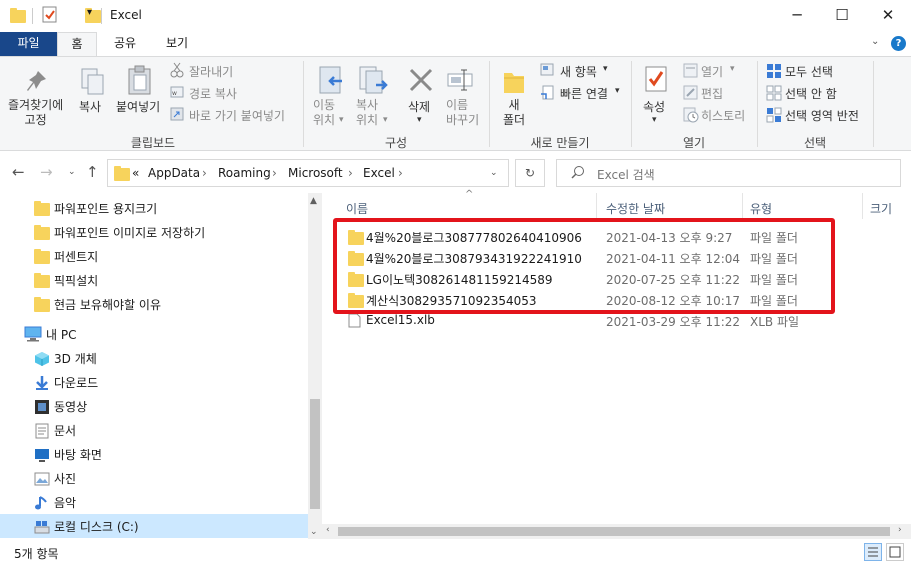 The height and width of the screenshot is (565, 911). What do you see at coordinates (35, 113) in the screenshot?
I see `pin-to-quick-access-button: 즐겨찾기에 고정` at bounding box center [35, 113].